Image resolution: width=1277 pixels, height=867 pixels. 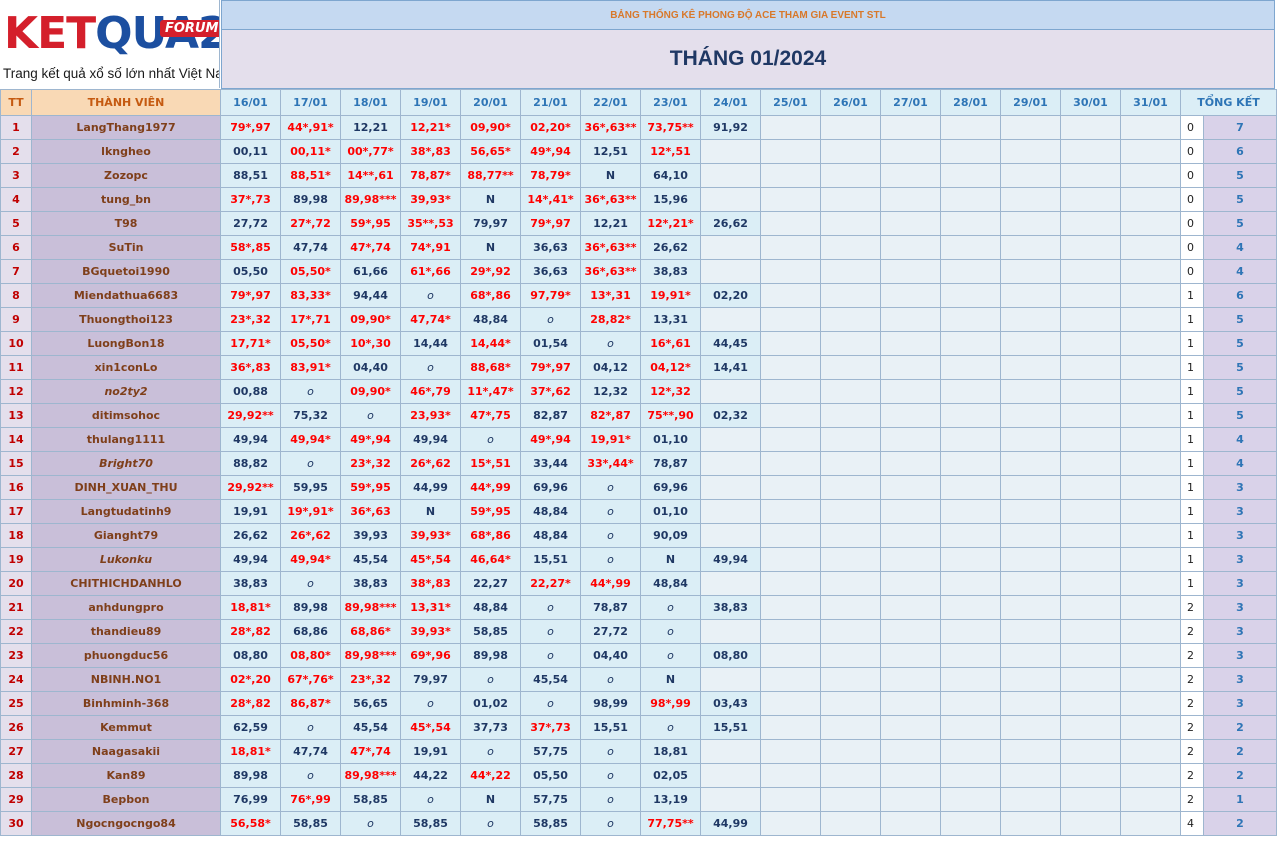 What do you see at coordinates (610, 391) in the screenshot?
I see `result-cell: 12,32` at bounding box center [610, 391].